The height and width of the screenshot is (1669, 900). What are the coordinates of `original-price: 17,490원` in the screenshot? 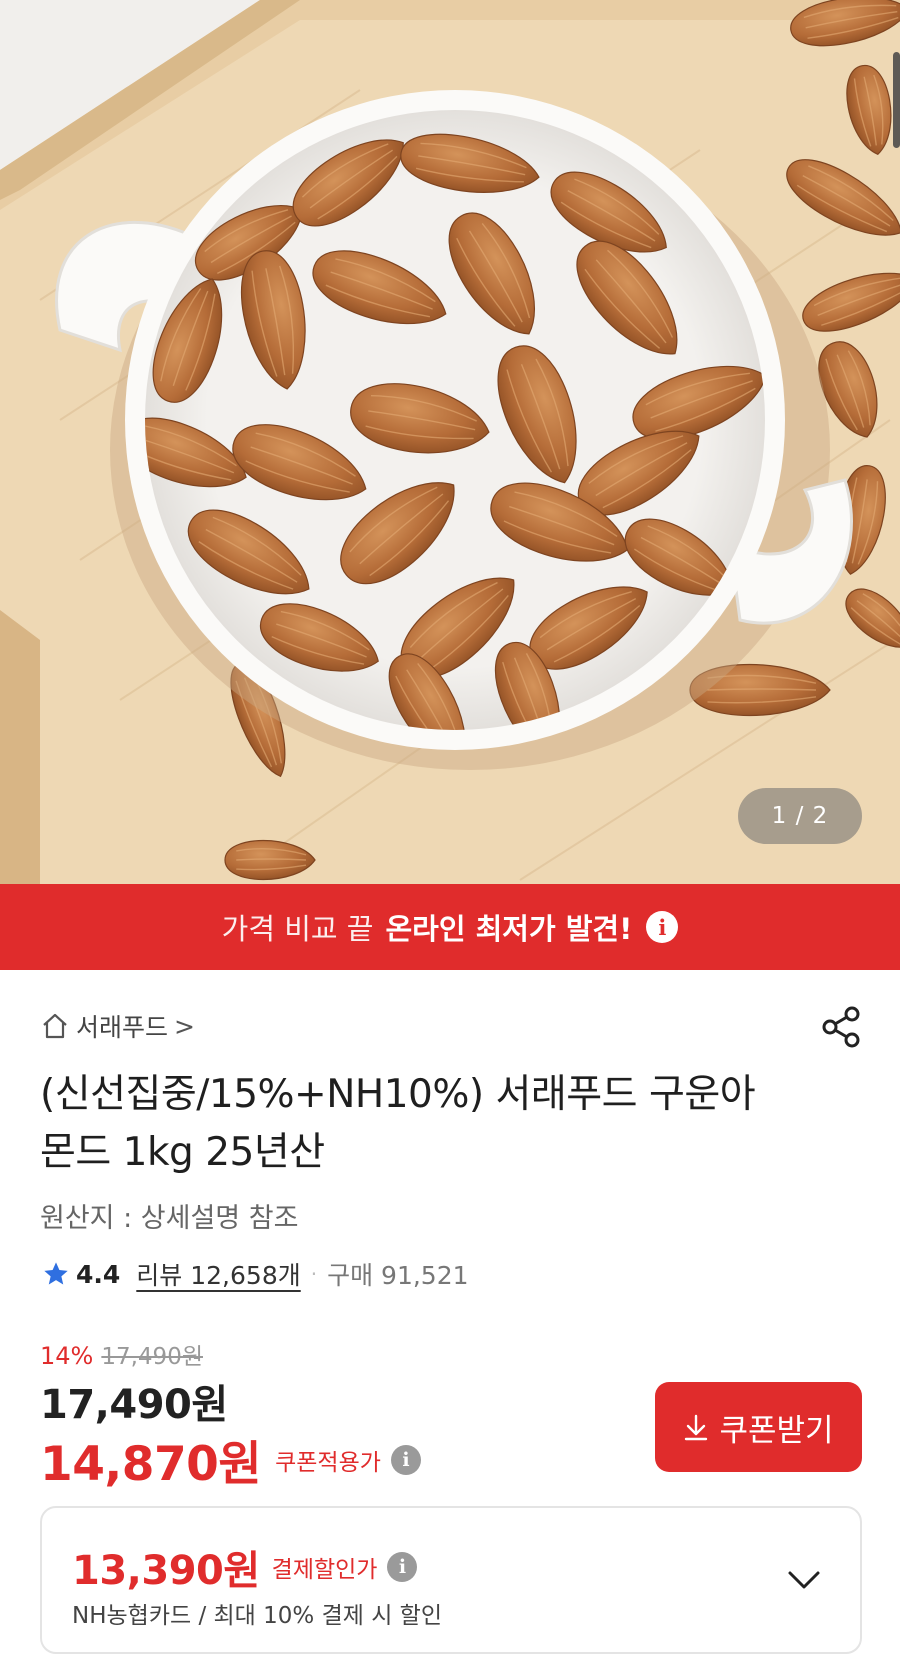 It's located at (152, 1357).